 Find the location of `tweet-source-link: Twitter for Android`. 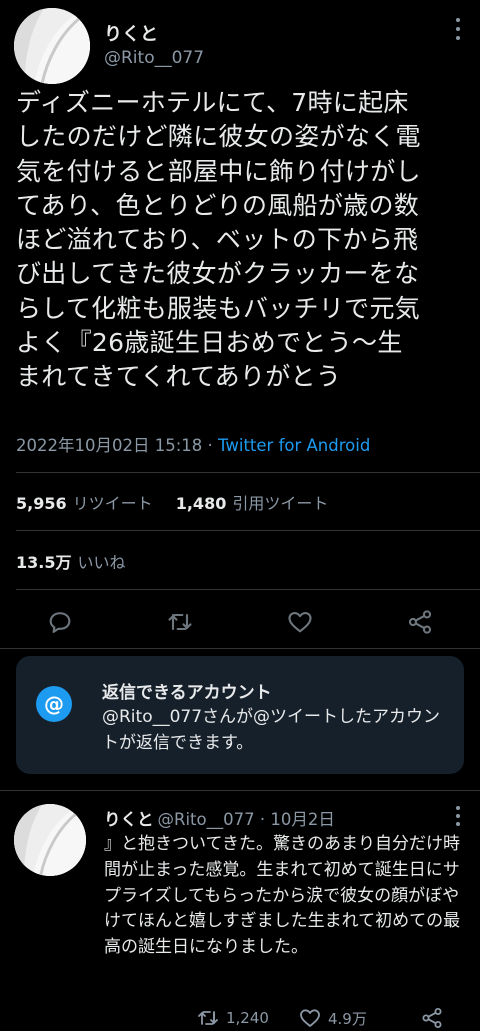

tweet-source-link: Twitter for Android is located at coordinates (294, 445).